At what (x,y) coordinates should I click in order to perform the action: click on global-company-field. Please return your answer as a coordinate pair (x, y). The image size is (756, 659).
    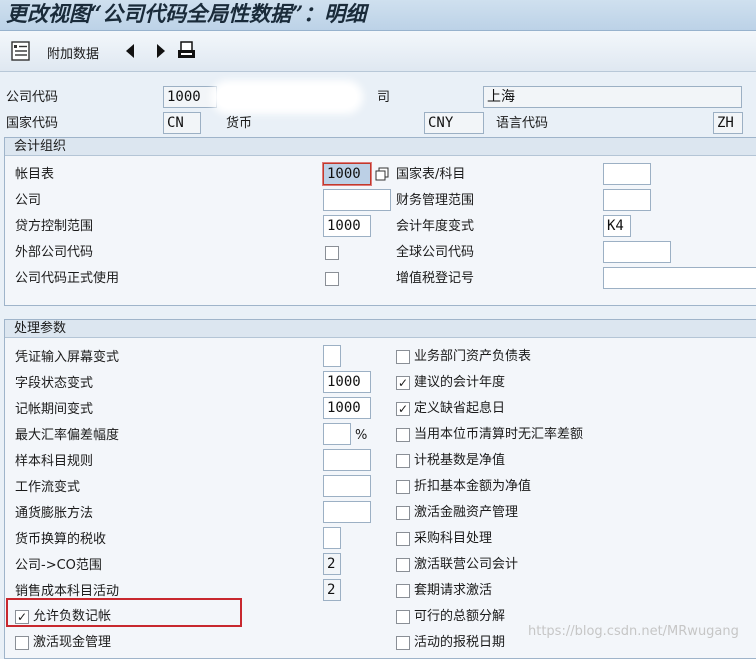
    Looking at the image, I should click on (637, 252).